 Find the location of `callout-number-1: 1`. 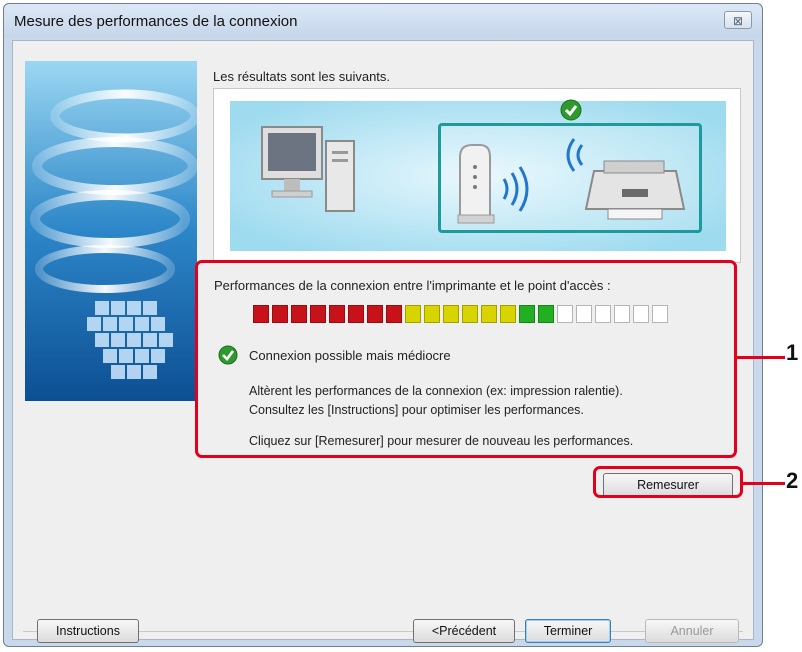

callout-number-1: 1 is located at coordinates (792, 352).